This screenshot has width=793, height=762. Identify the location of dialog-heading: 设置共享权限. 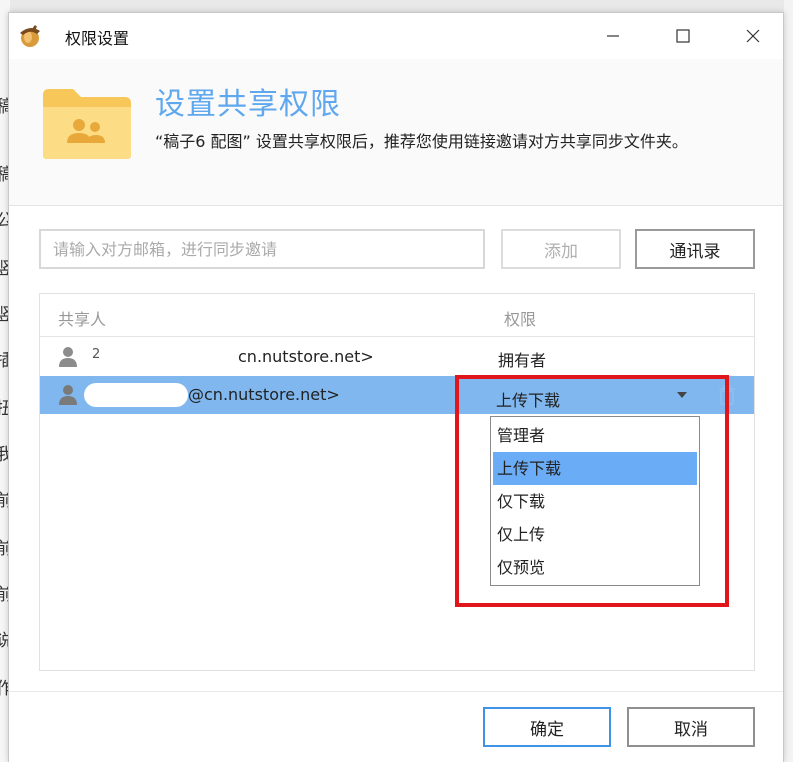
(248, 104).